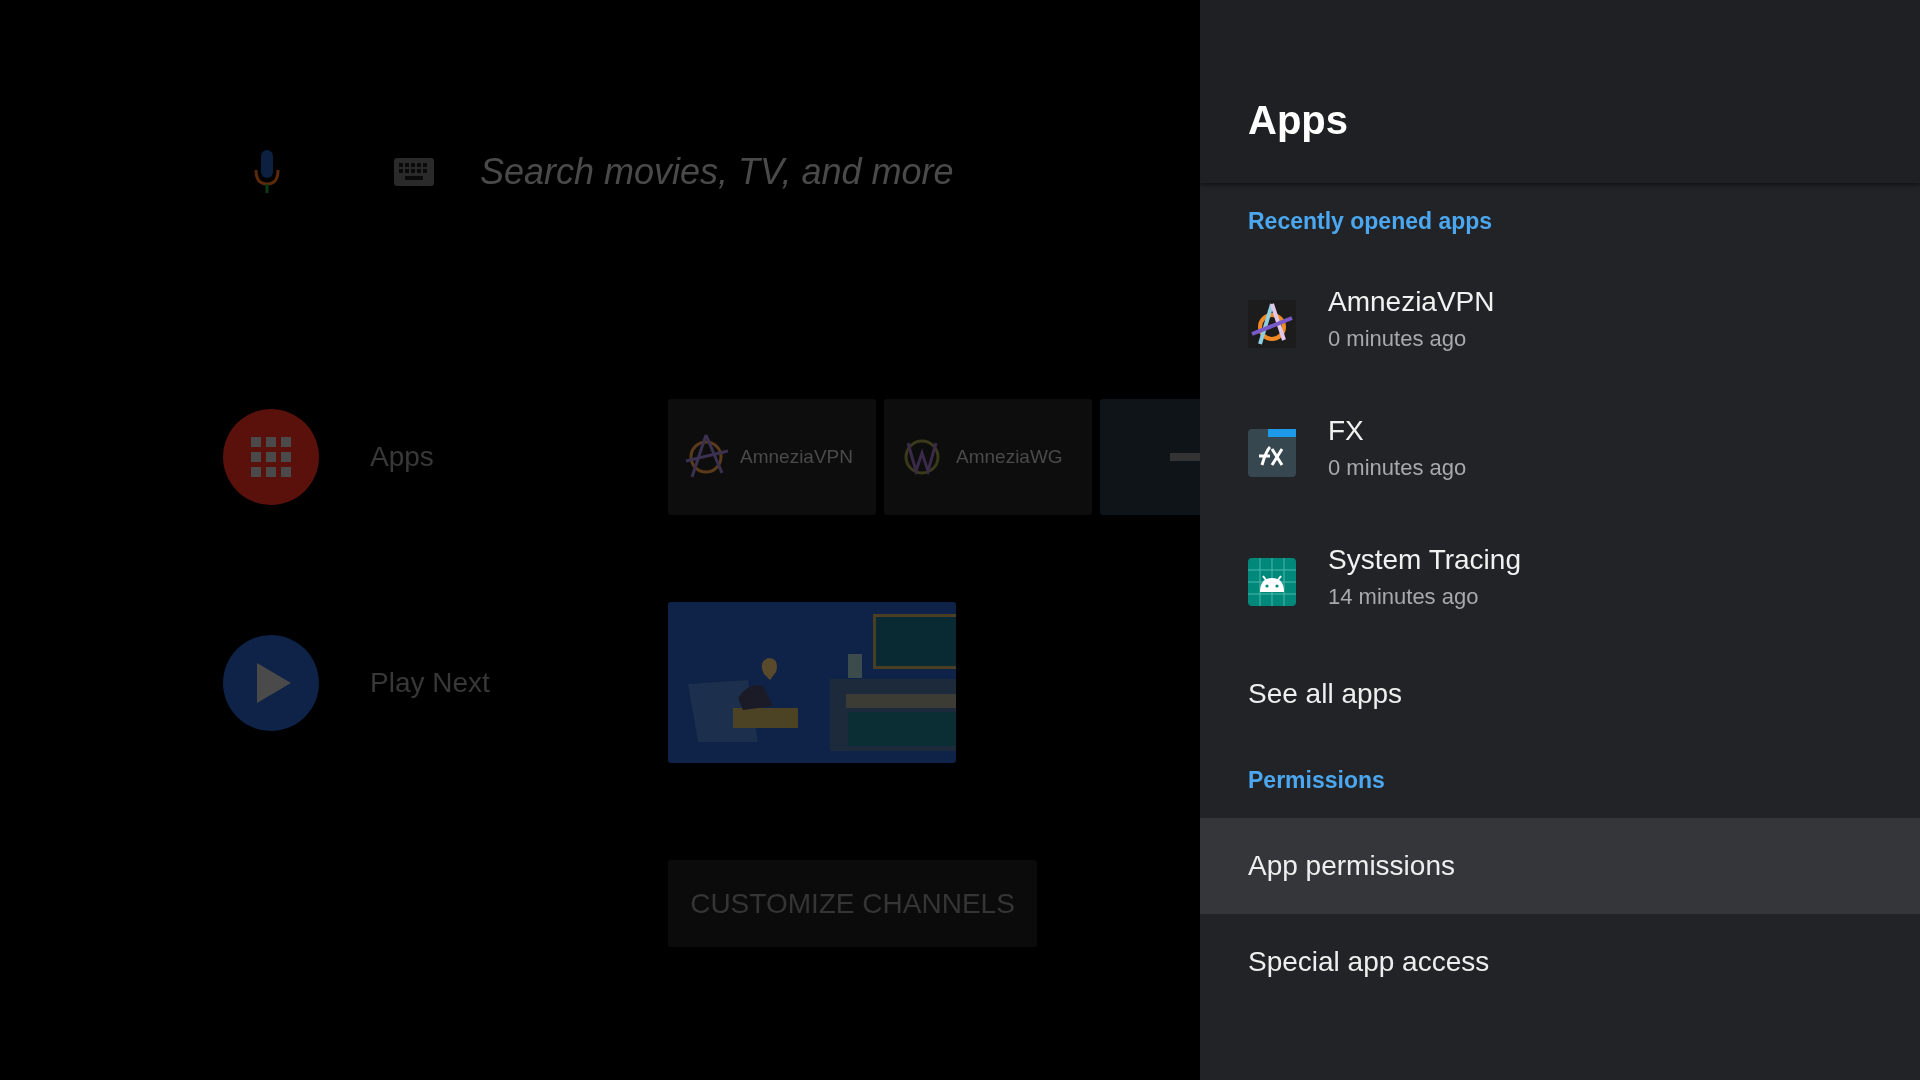 The image size is (1920, 1080). I want to click on last-opened-time: 14 minutes ago, so click(1404, 596).